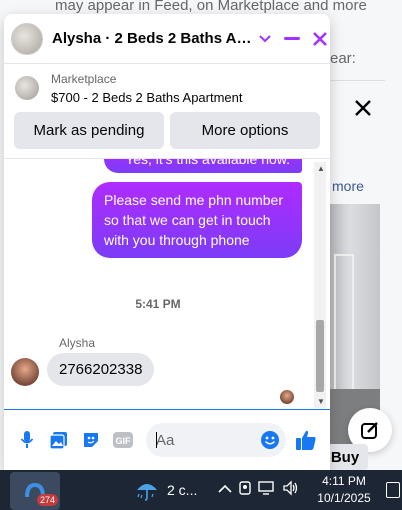  I want to click on mark-as-pending-button: Mark as pending, so click(89, 130).